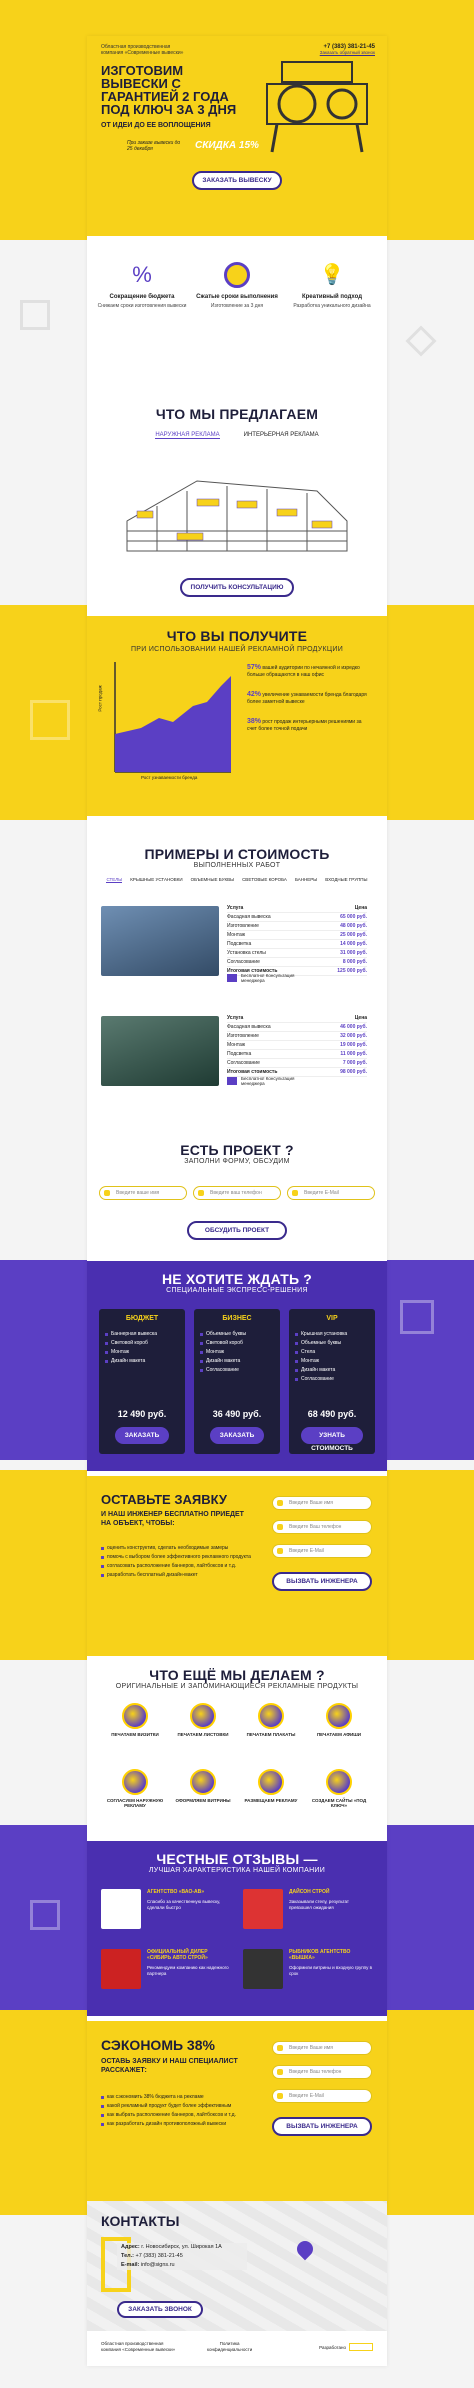  What do you see at coordinates (237, 275) in the screenshot?
I see `clock-icon` at bounding box center [237, 275].